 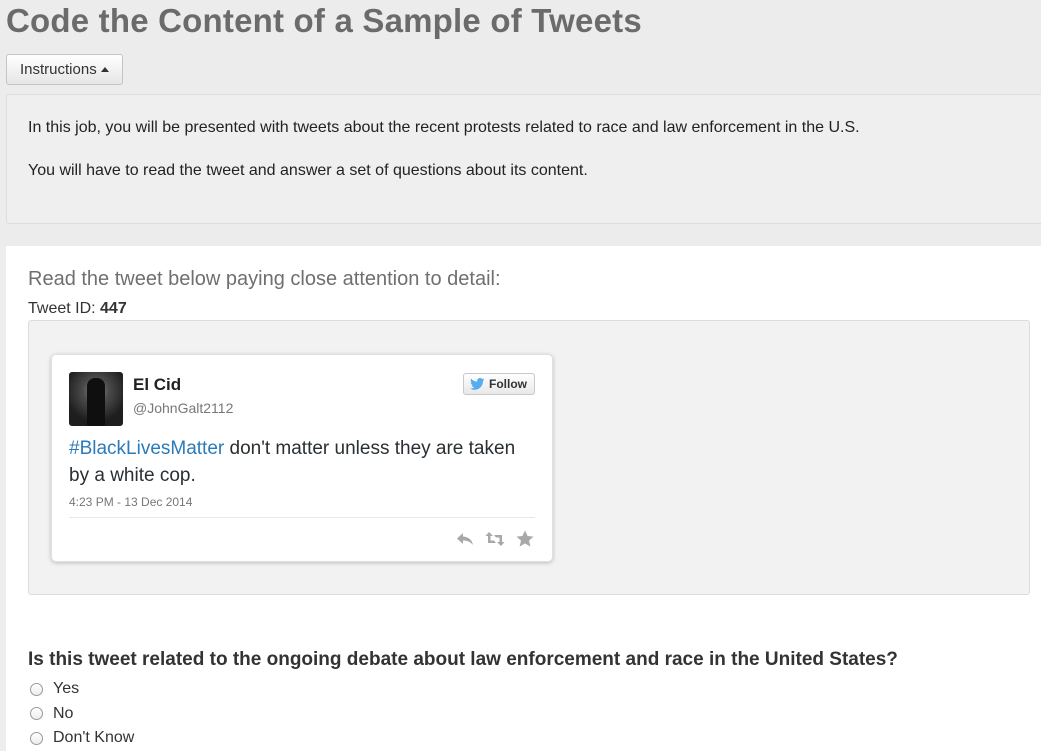 I want to click on tweet-id-value: 447, so click(x=113, y=308).